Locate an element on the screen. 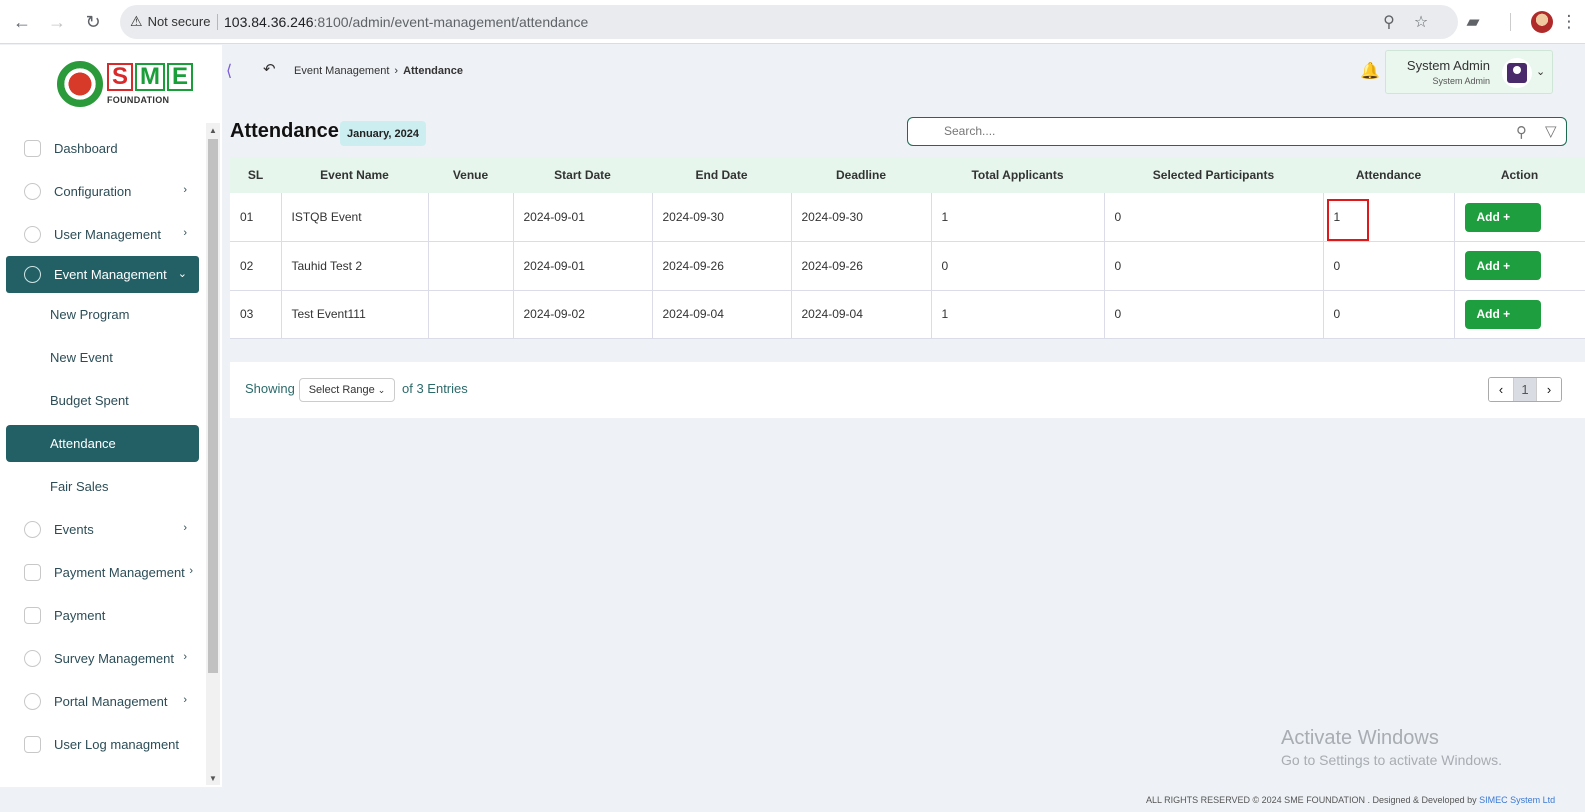 This screenshot has width=1585, height=812. scroll-down-icon: ▼ is located at coordinates (213, 778).